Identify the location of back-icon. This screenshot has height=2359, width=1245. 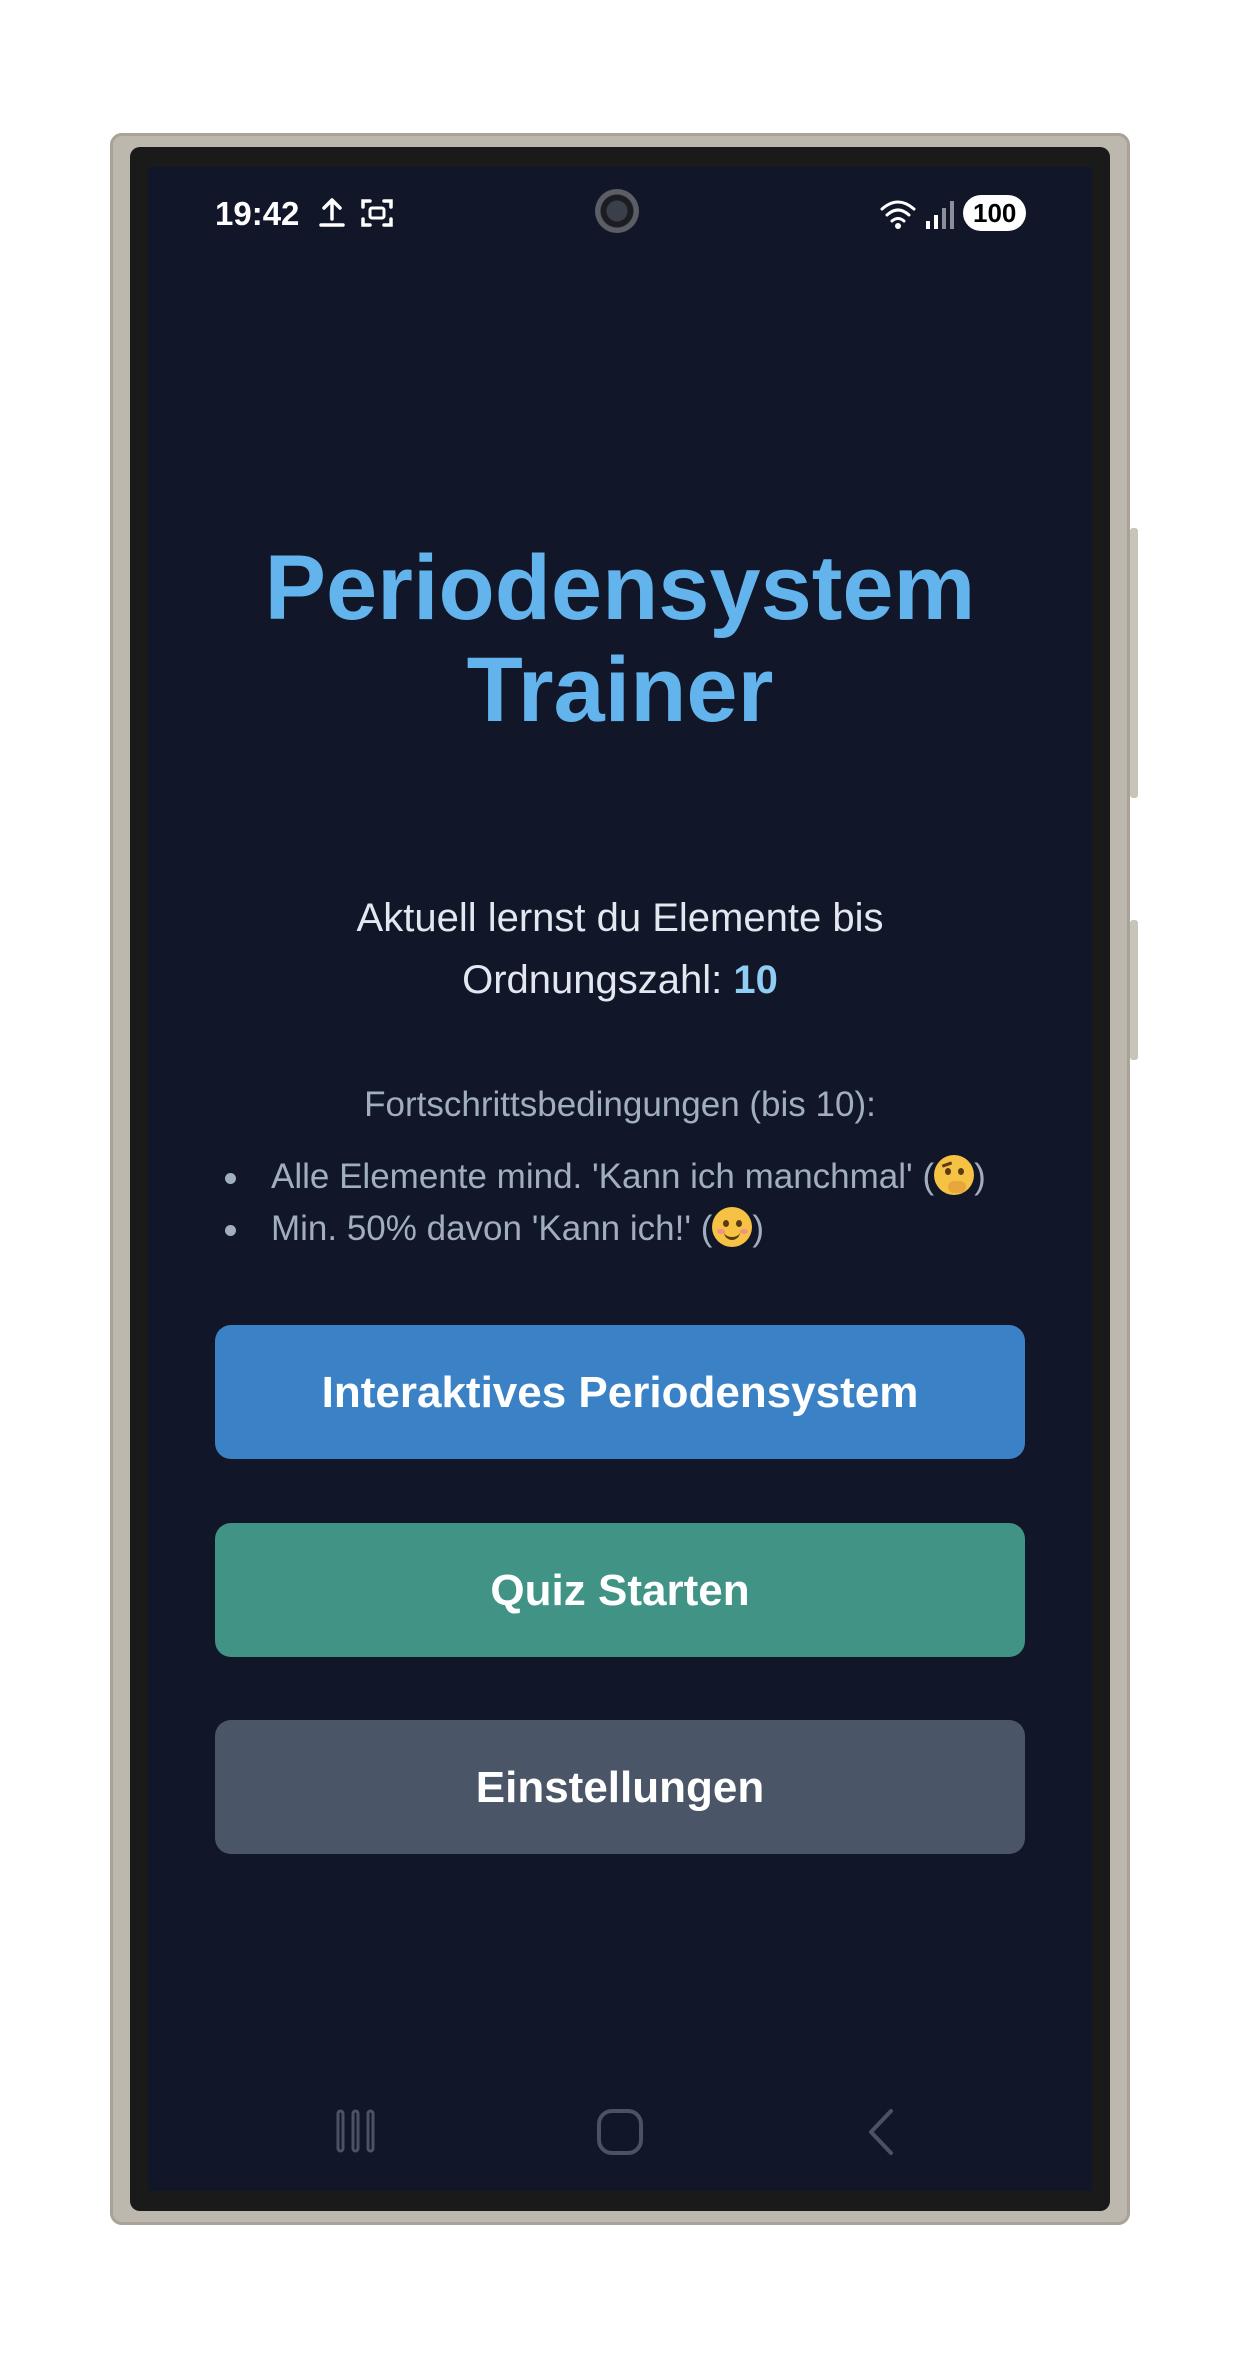
(881, 2132).